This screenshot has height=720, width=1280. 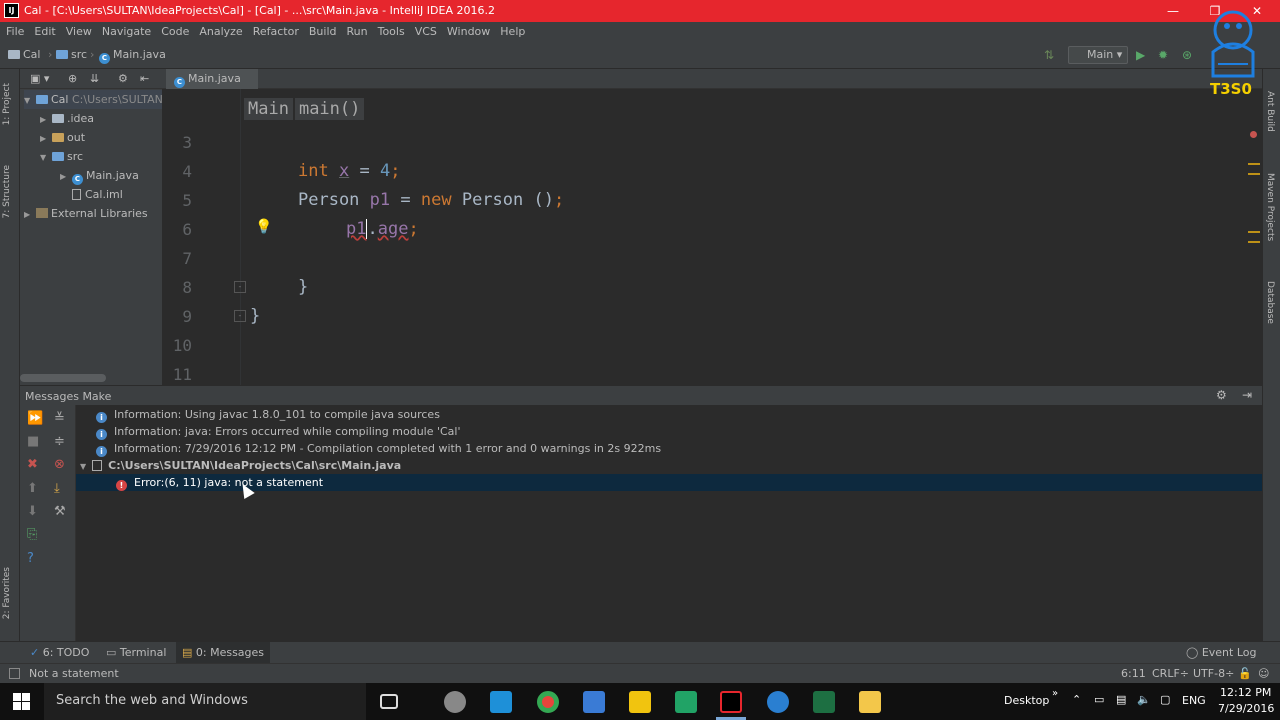 I want to click on task-view-icon, so click(x=389, y=701).